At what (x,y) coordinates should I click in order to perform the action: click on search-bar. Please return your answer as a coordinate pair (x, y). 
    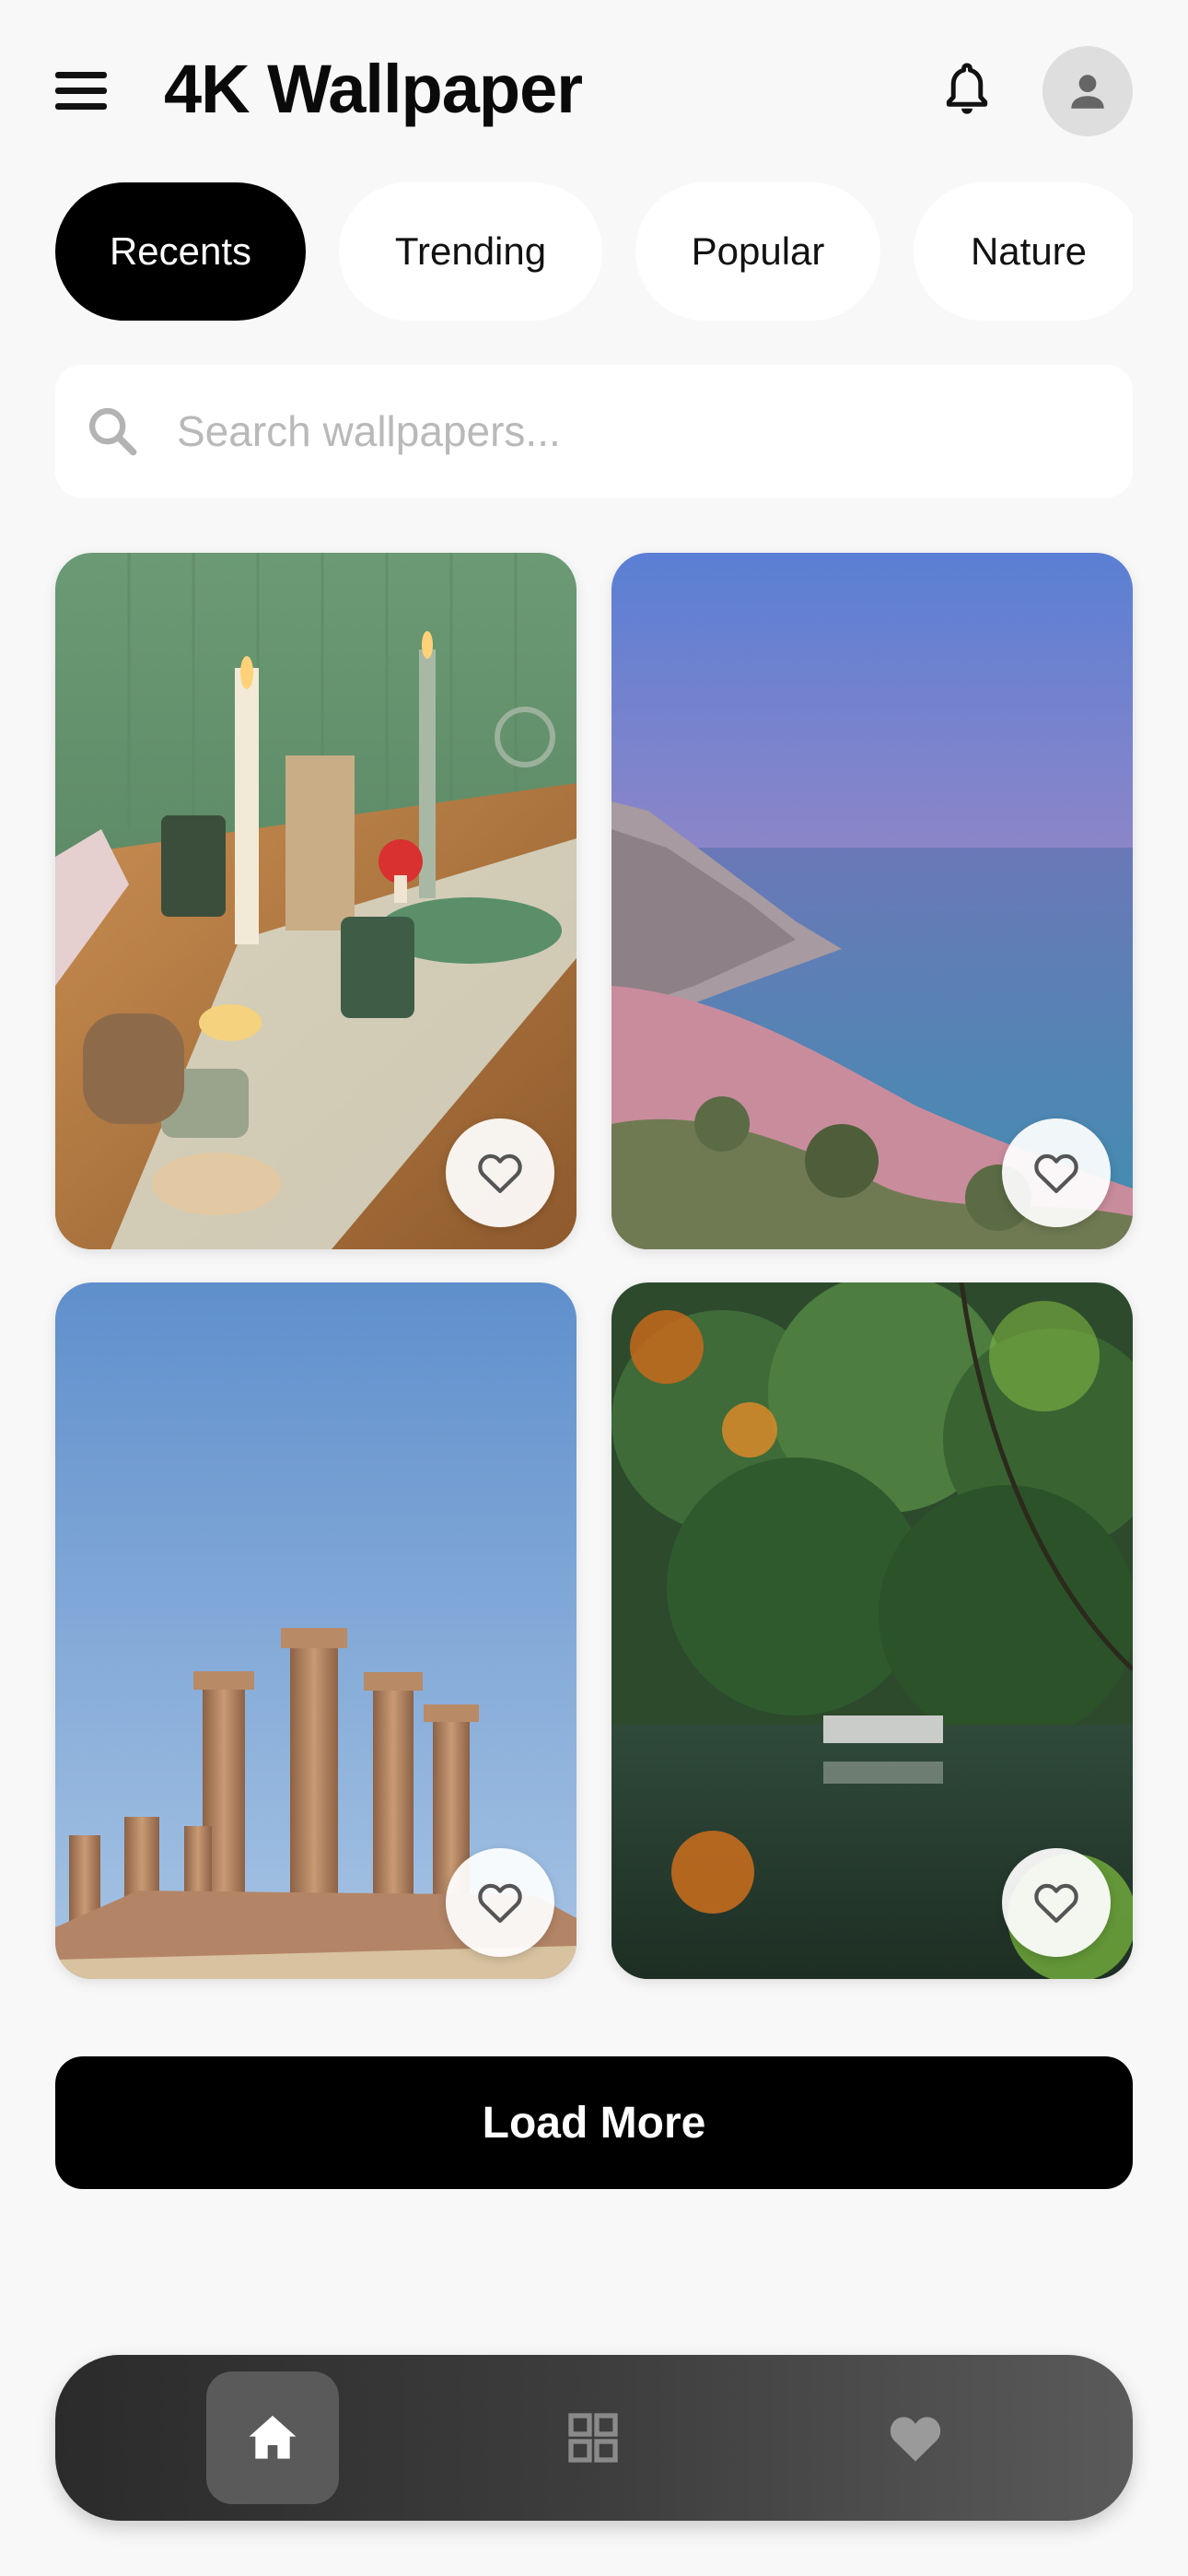
    Looking at the image, I should click on (594, 431).